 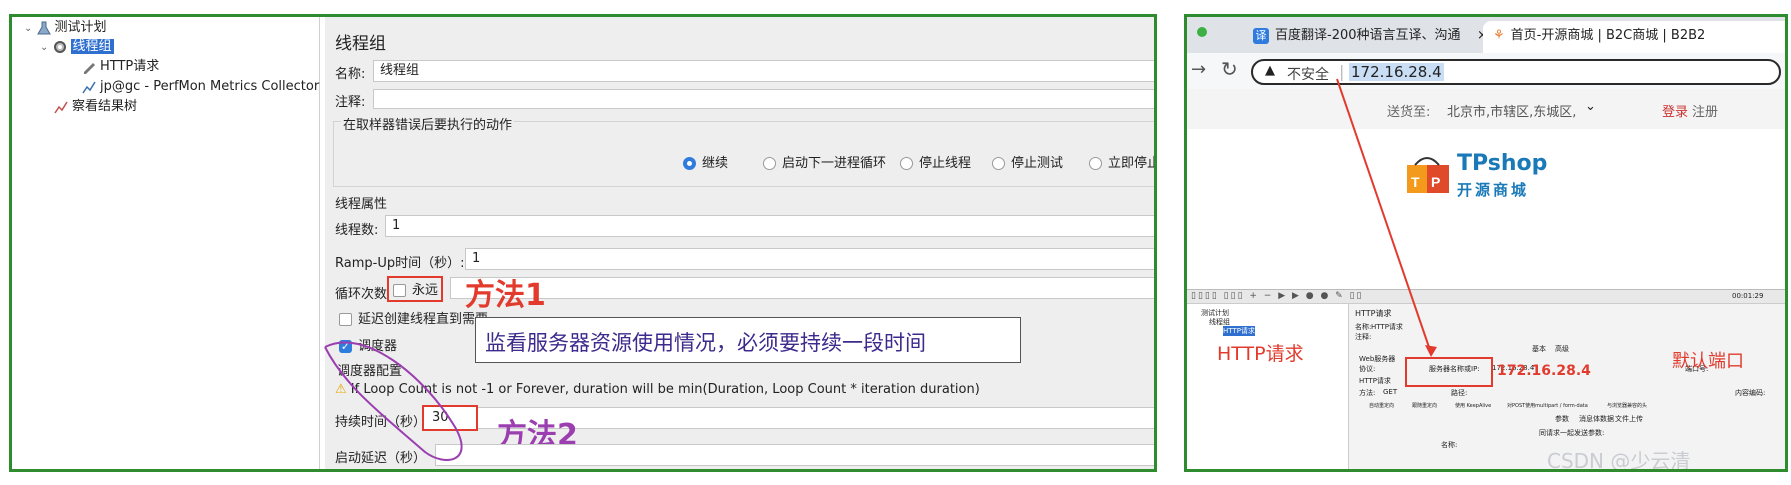 What do you see at coordinates (361, 204) in the screenshot?
I see `thread-props-title: 线程属性` at bounding box center [361, 204].